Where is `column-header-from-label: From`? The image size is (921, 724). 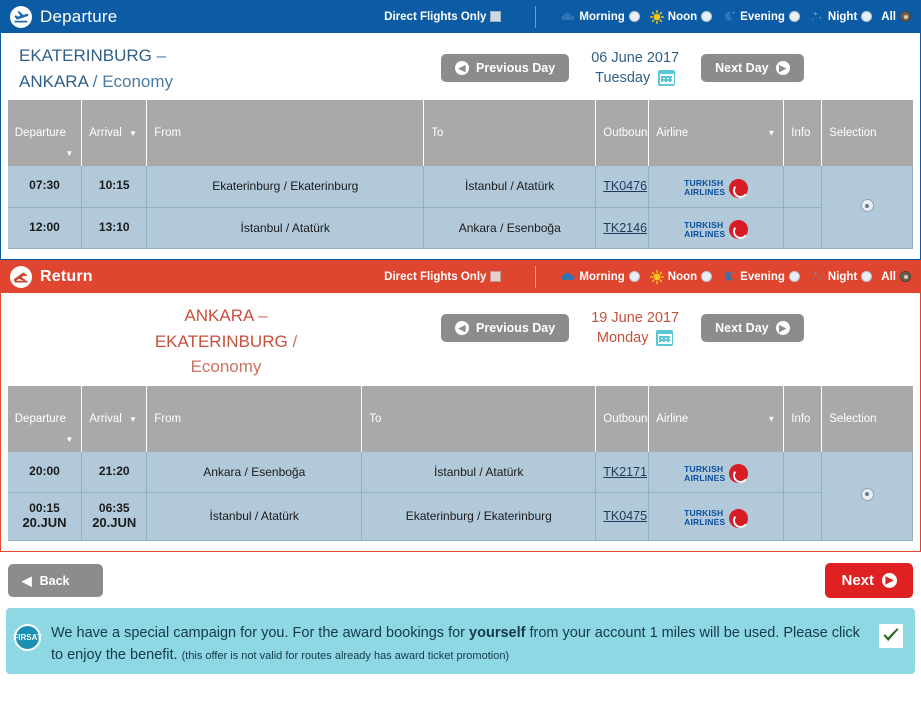
column-header-from-label: From is located at coordinates (168, 418).